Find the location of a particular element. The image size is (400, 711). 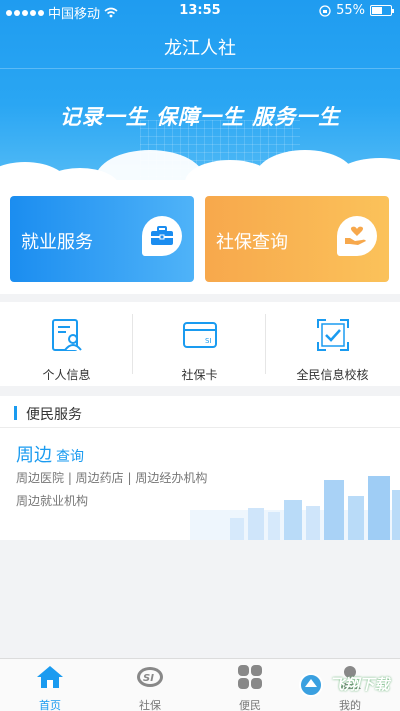

social-security-query-label: 社保查询 is located at coordinates (252, 242).